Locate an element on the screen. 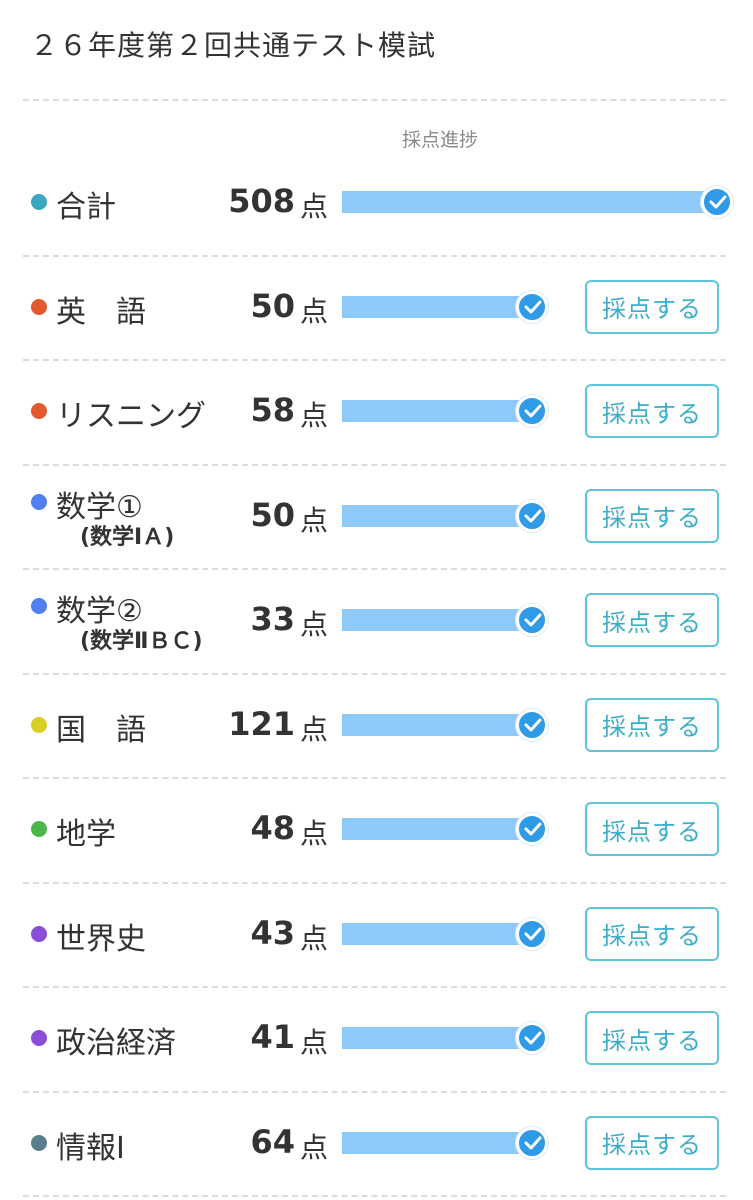  subject-row: 国 語 121 点 採点する is located at coordinates (376, 725).